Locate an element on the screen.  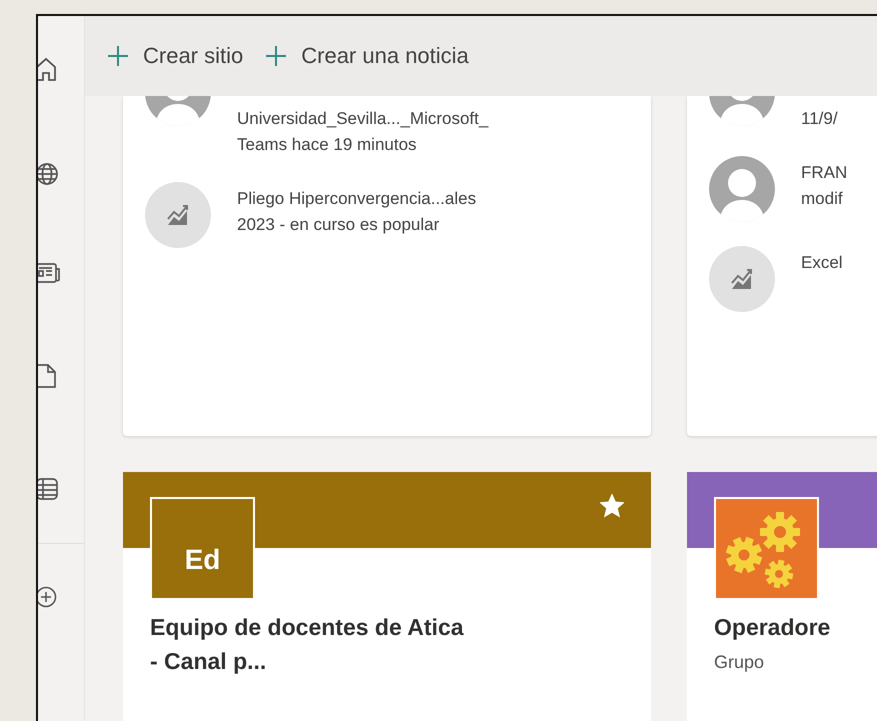
home-icon is located at coordinates (47, 69).